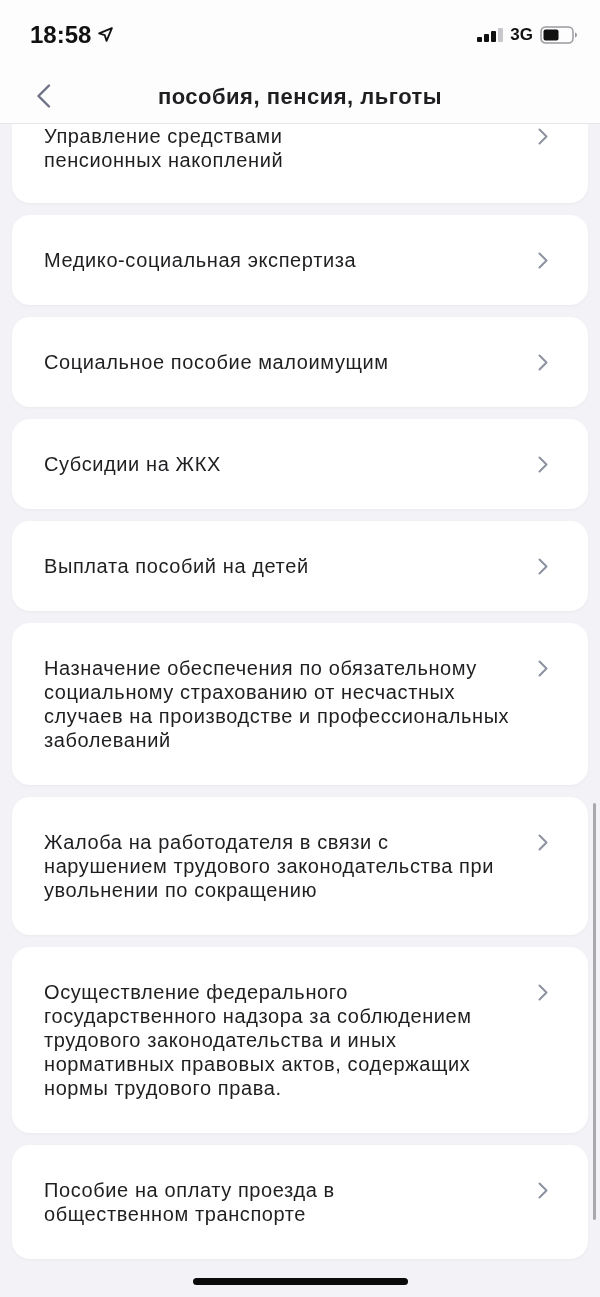  Describe the element at coordinates (300, 1202) in the screenshot. I see `service-item: Пособие на оплату проезда в общественном транспорте` at that location.